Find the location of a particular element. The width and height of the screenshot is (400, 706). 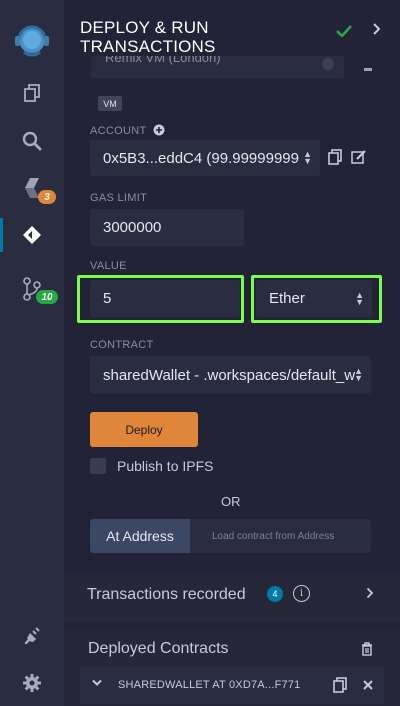

value-unit-select: Ether ▲ ▼ is located at coordinates (314, 298).